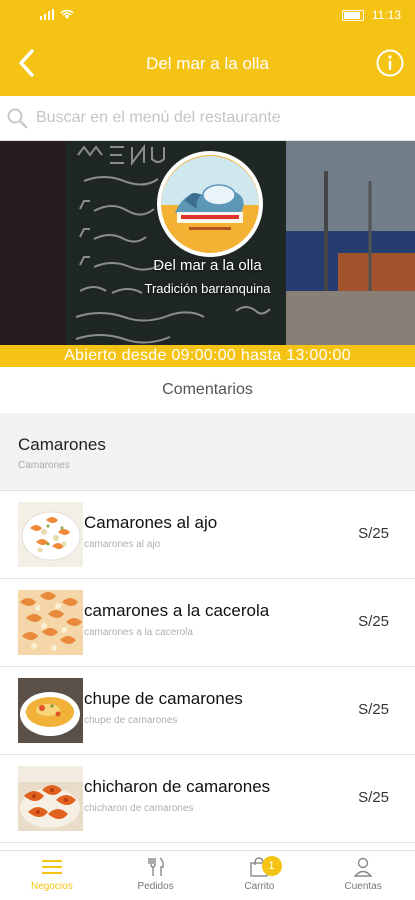 This screenshot has width=415, height=900. Describe the element at coordinates (271, 866) in the screenshot. I see `cart-count-badge: 1` at that location.